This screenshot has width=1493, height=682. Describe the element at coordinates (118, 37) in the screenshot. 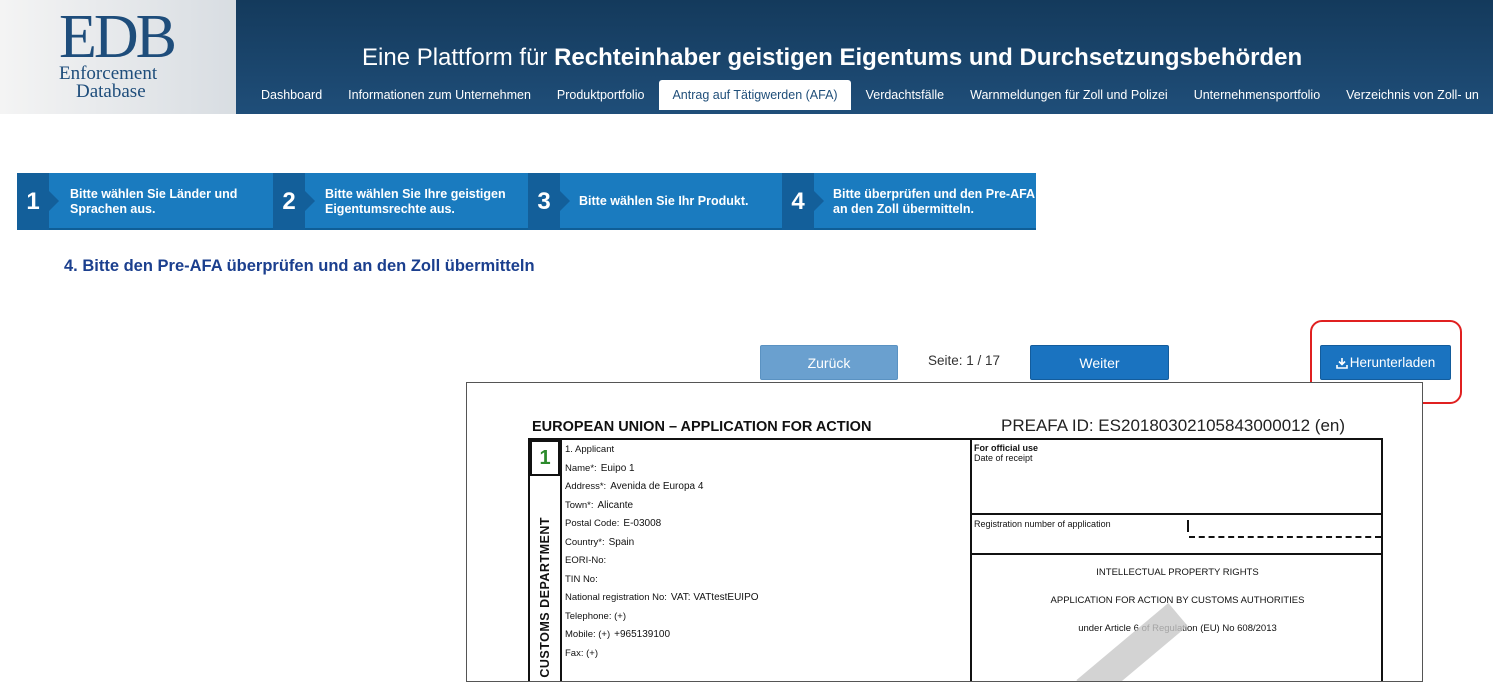

I see `logo-main-text: EDB` at that location.